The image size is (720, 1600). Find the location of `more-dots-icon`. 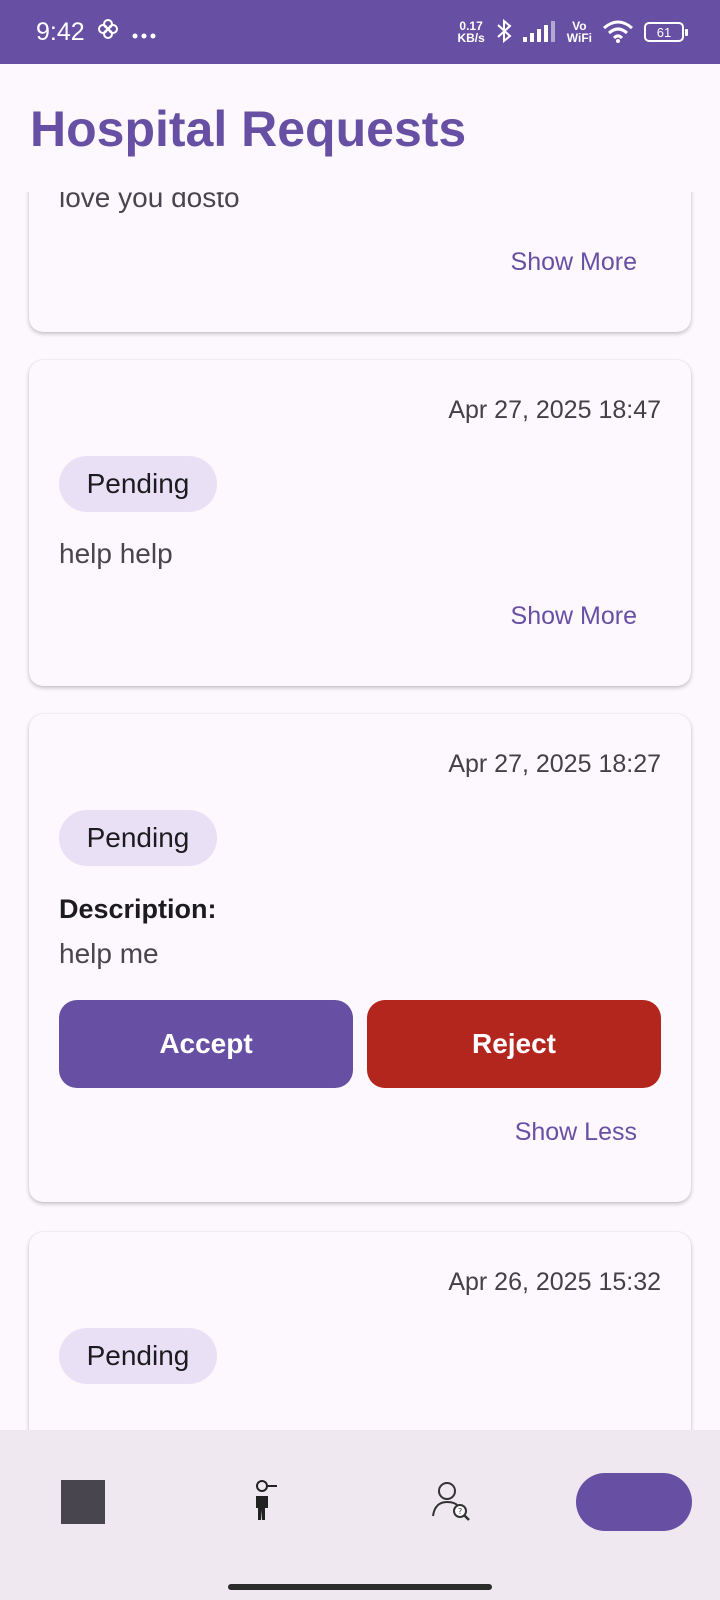

more-dots-icon is located at coordinates (144, 32).